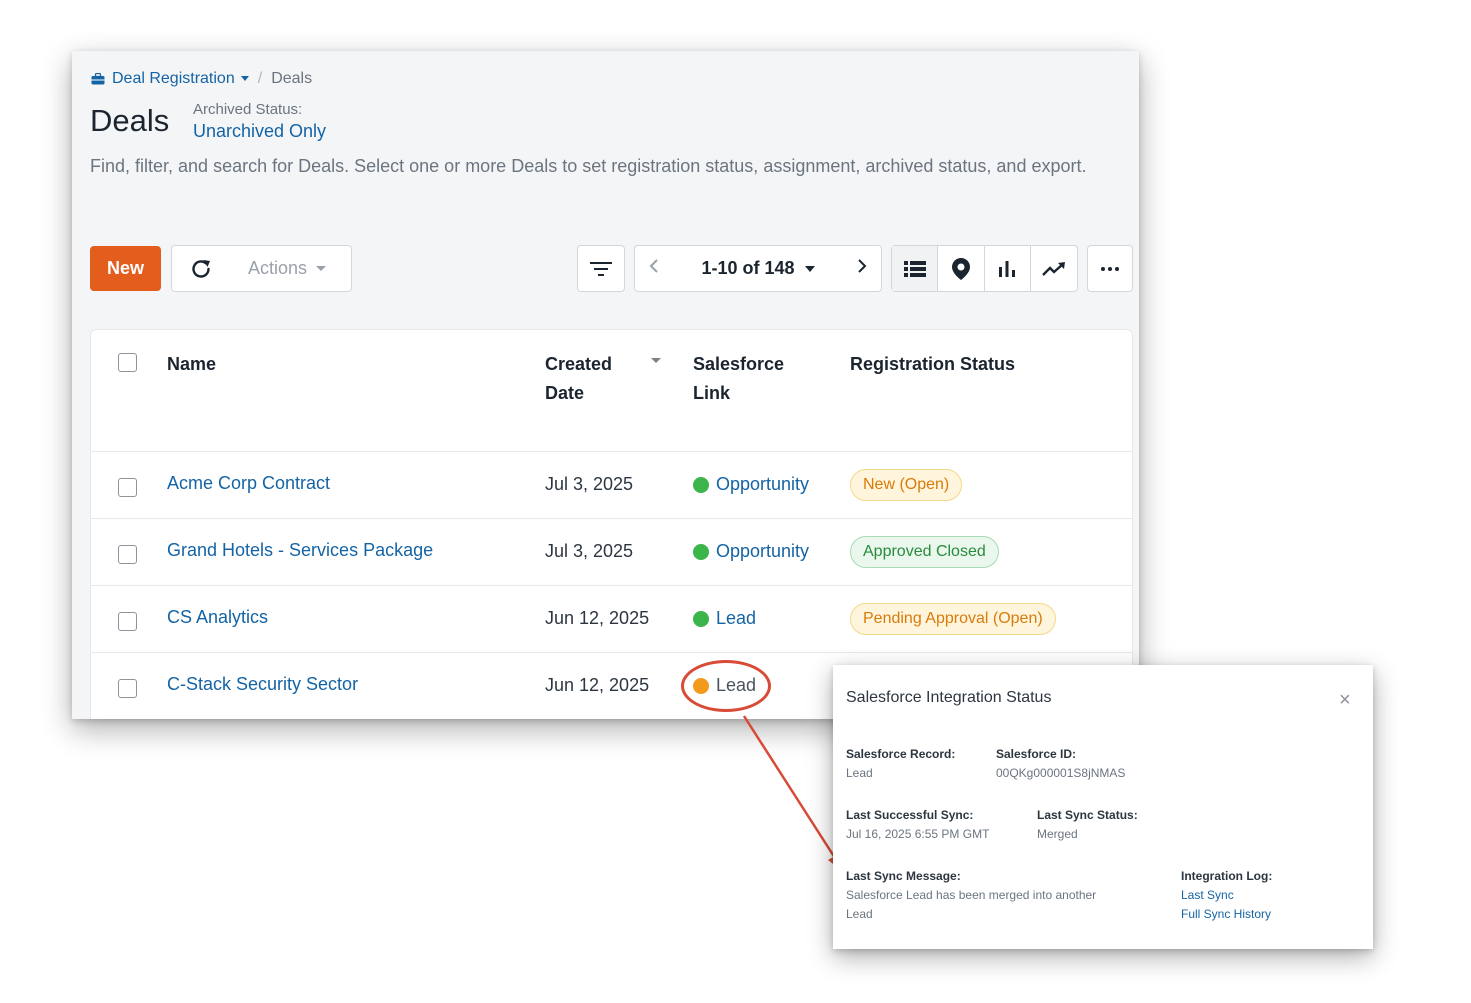  Describe the element at coordinates (1057, 834) in the screenshot. I see `last-sync-status-value: Merged` at that location.